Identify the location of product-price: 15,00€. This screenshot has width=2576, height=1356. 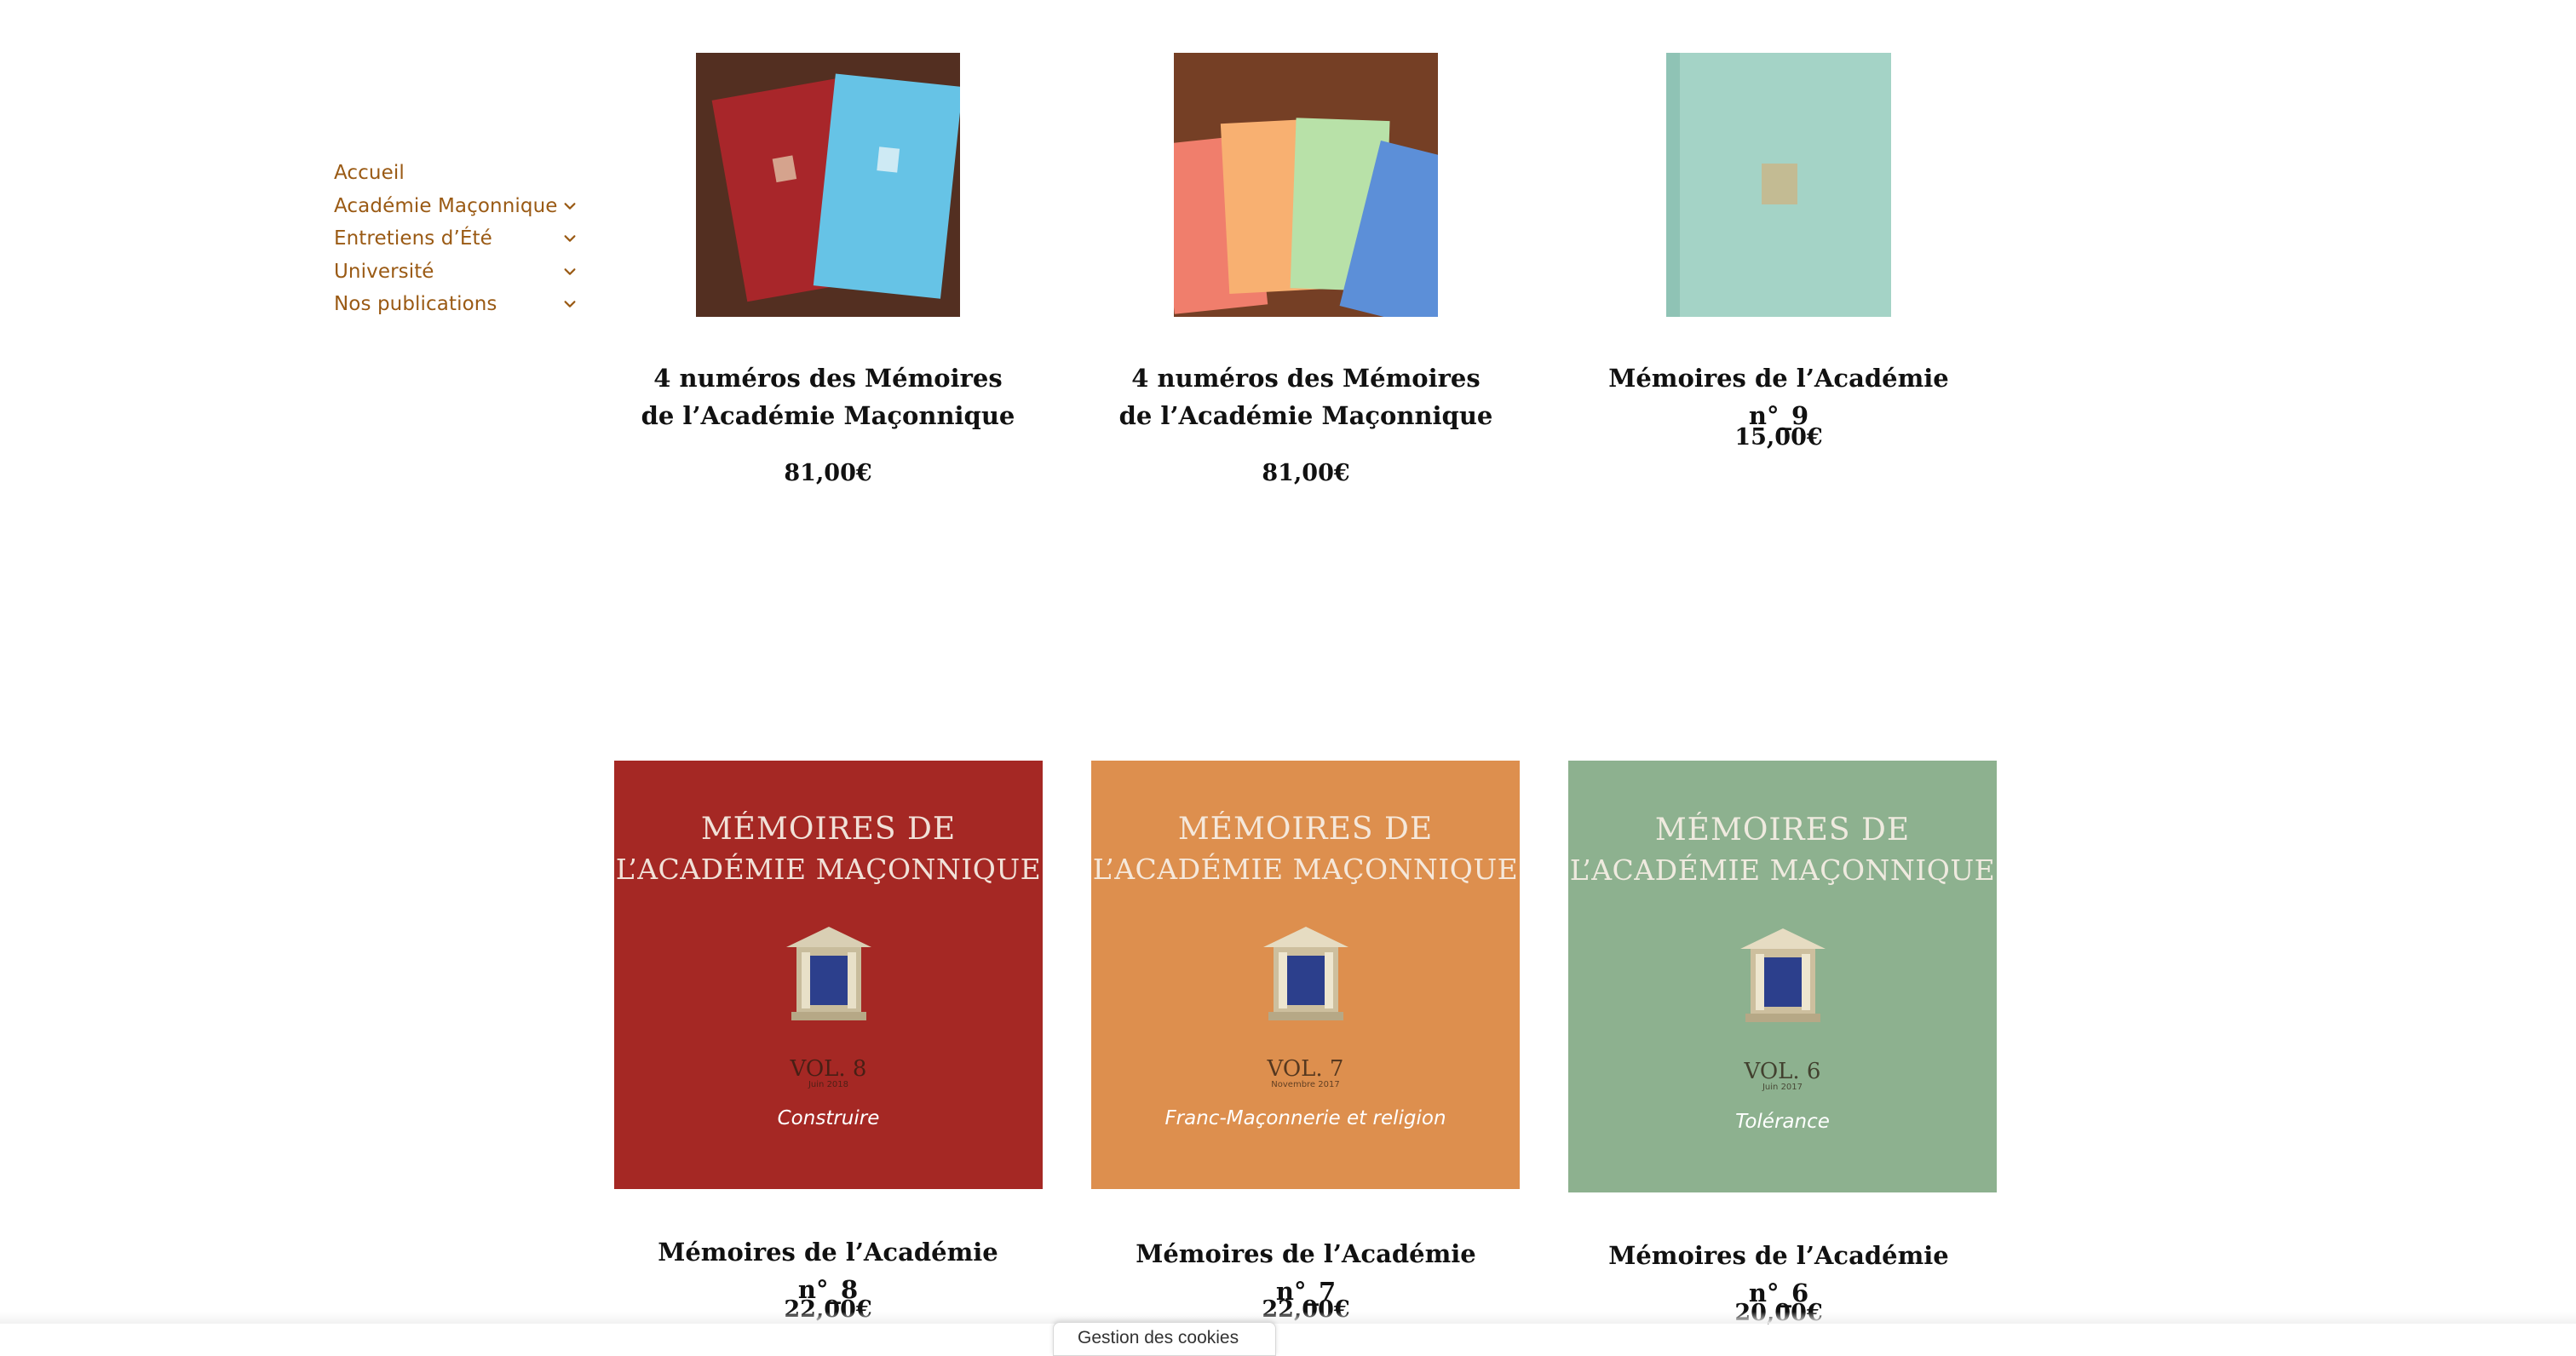
(1778, 437).